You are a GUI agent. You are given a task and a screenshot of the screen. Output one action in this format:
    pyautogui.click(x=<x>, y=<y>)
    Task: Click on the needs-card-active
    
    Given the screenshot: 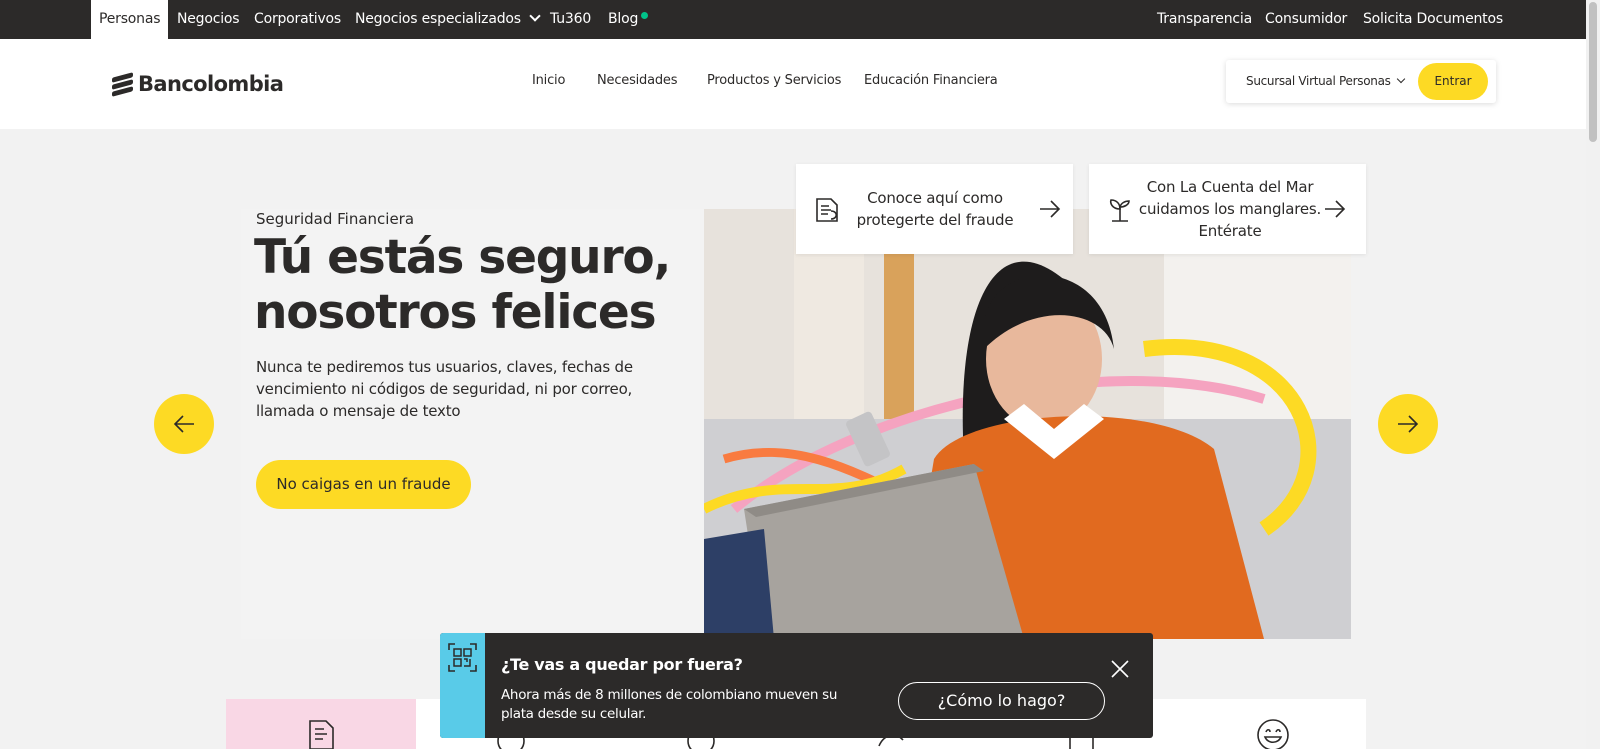 What is the action you would take?
    pyautogui.click(x=321, y=724)
    